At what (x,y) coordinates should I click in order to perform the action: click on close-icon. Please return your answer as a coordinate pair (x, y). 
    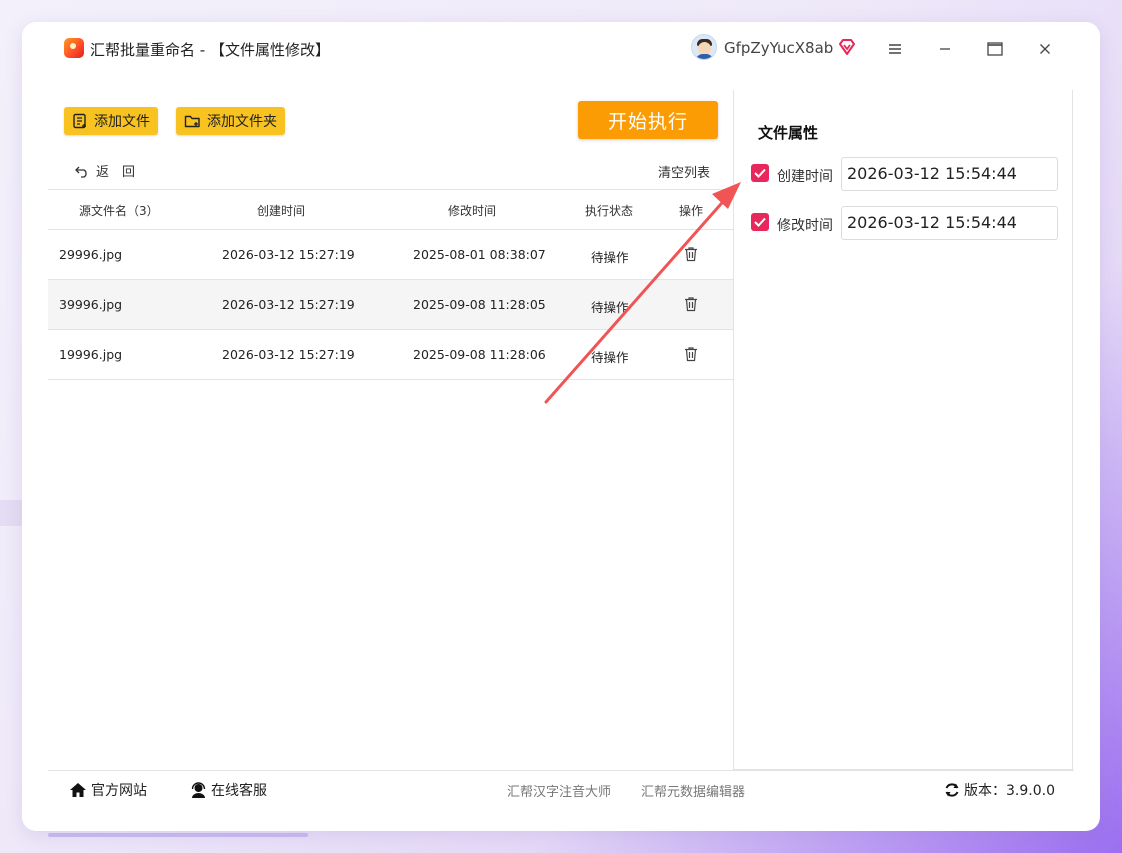
    Looking at the image, I should click on (1045, 49).